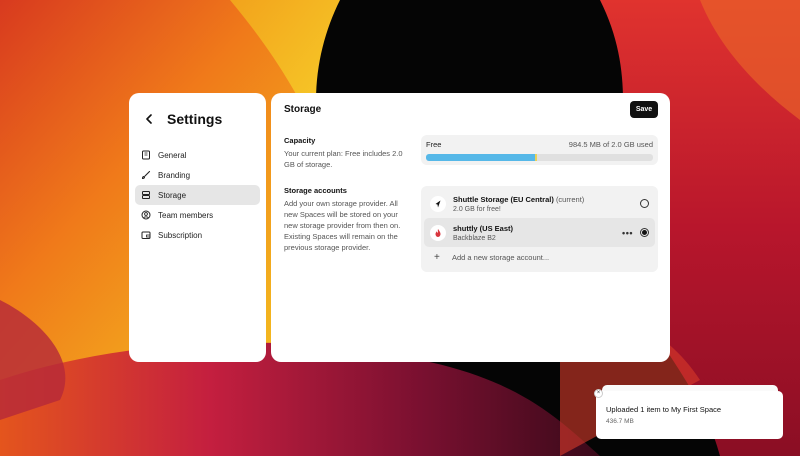  I want to click on close-icon: ×, so click(598, 393).